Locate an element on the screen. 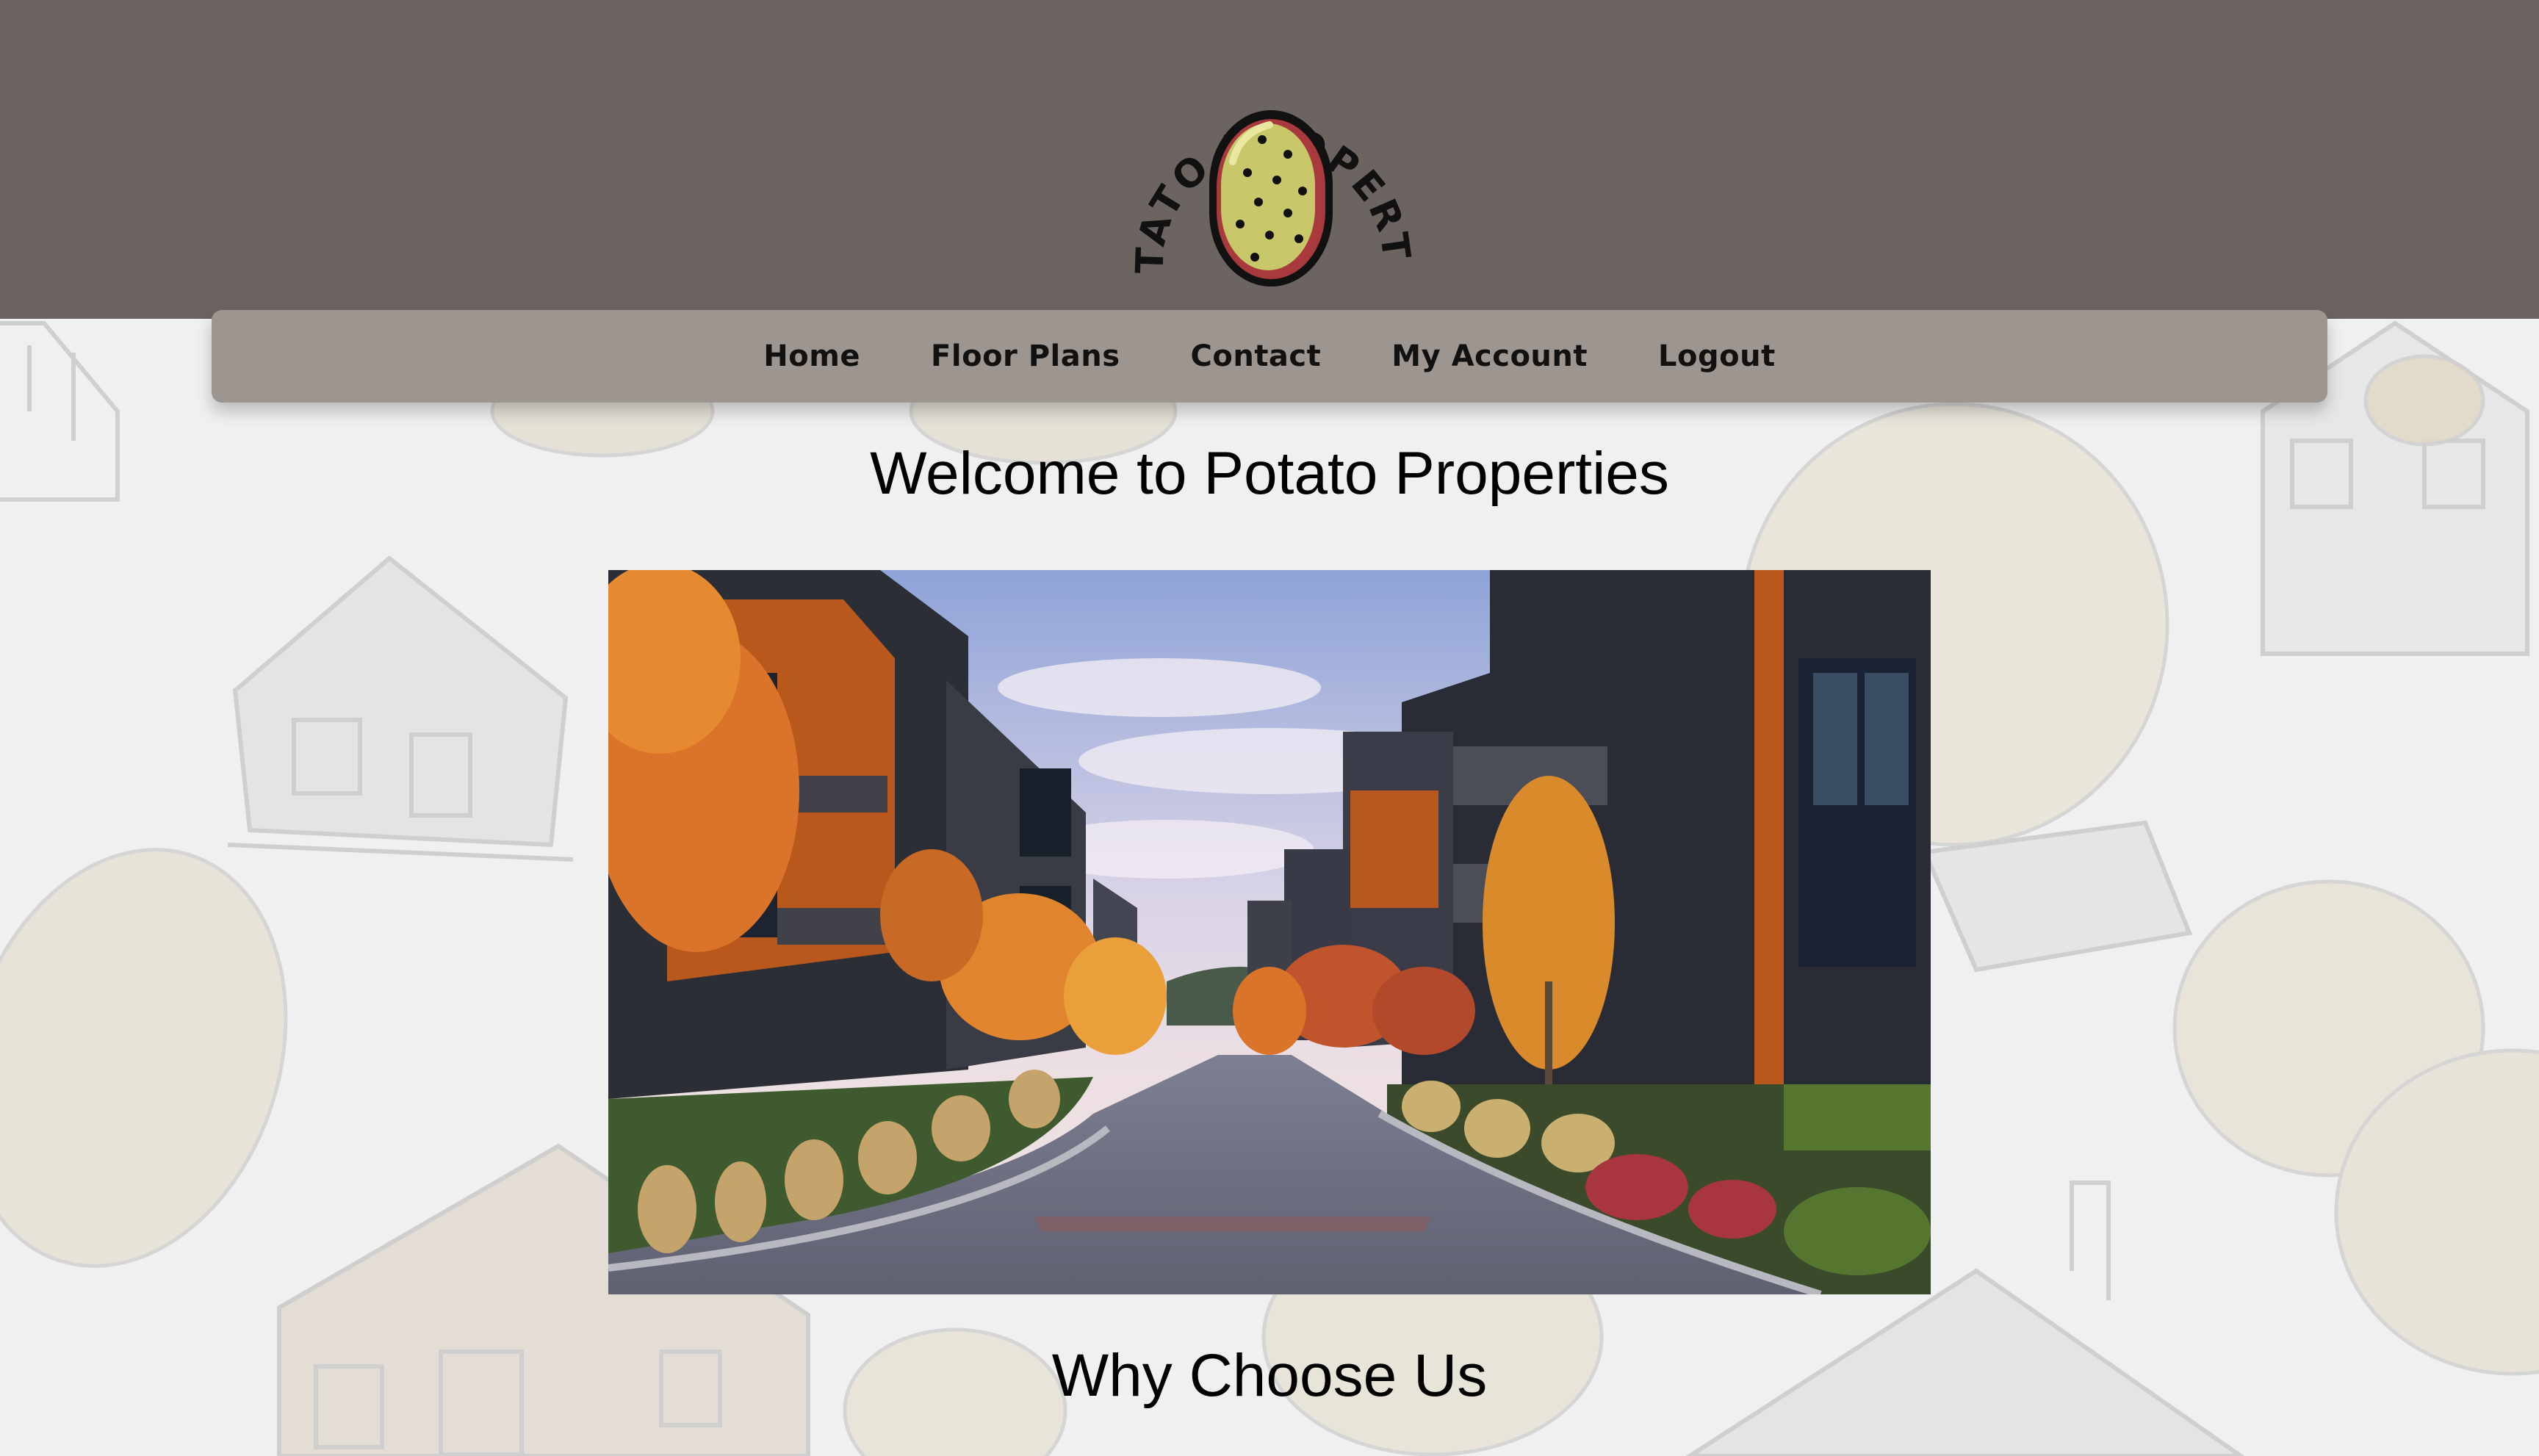 Image resolution: width=2539 pixels, height=1456 pixels. nav-my-account-link: My Account is located at coordinates (1489, 356).